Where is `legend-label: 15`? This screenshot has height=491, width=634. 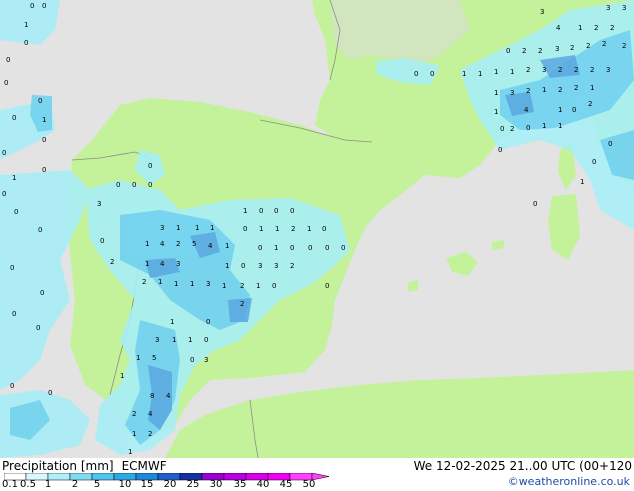
legend-label: 15 is located at coordinates (147, 484).